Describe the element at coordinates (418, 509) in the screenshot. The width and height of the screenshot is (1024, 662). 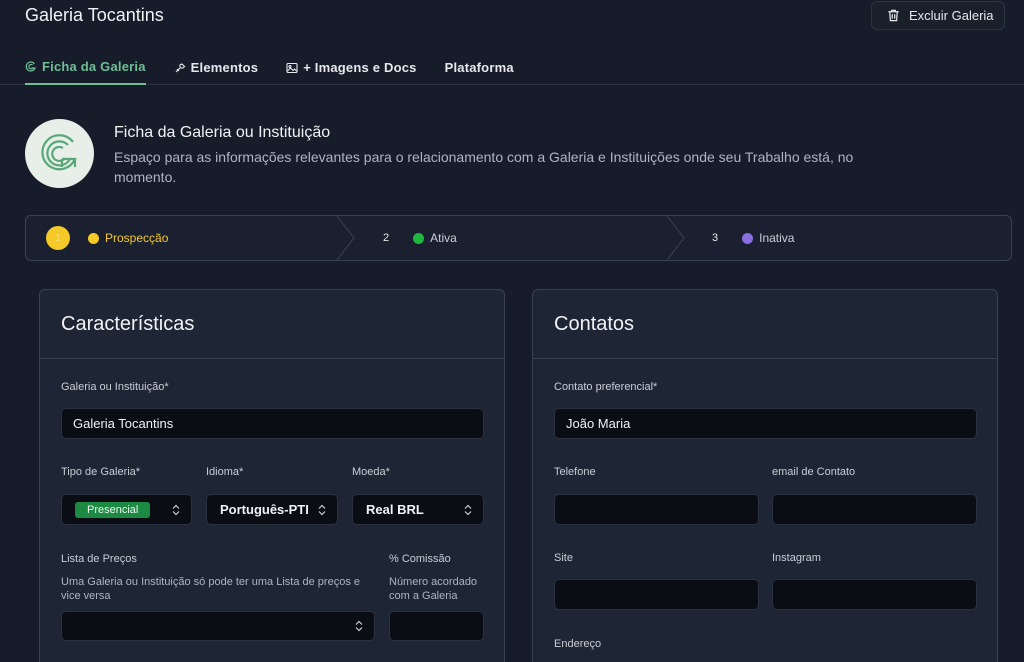
I see `currency-select: Real BRL` at that location.